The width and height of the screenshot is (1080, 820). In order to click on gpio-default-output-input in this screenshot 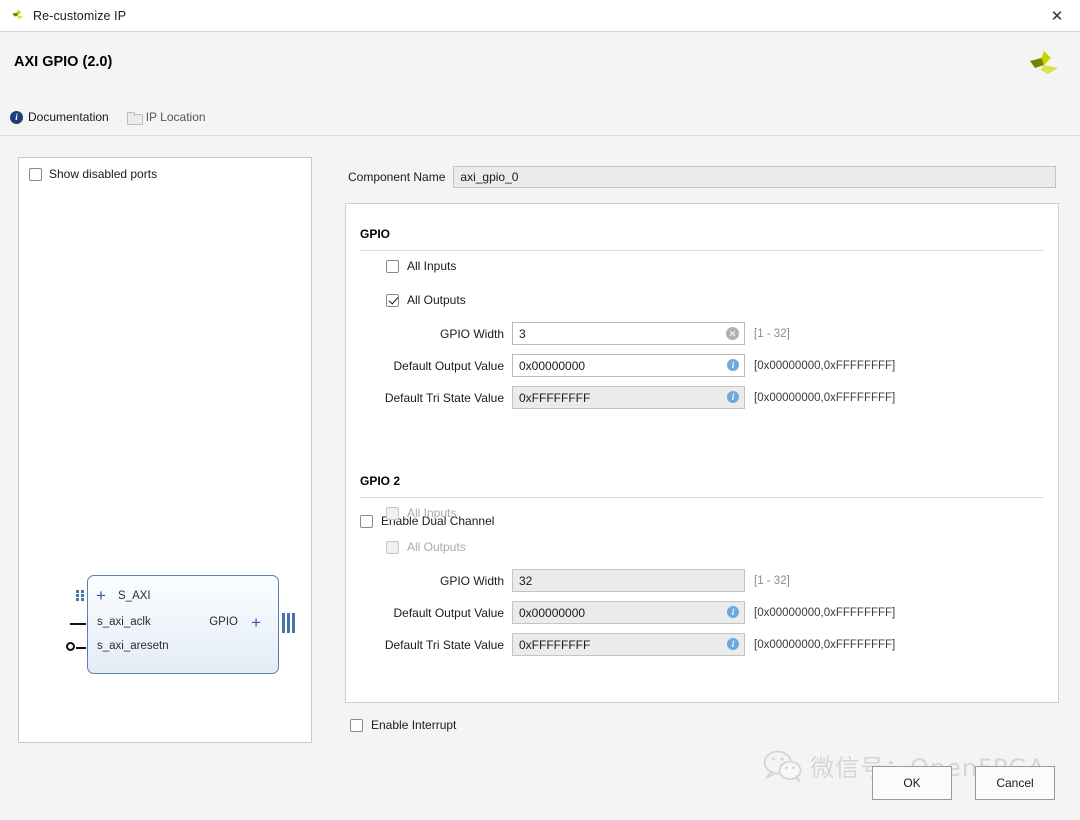, I will do `click(628, 365)`.